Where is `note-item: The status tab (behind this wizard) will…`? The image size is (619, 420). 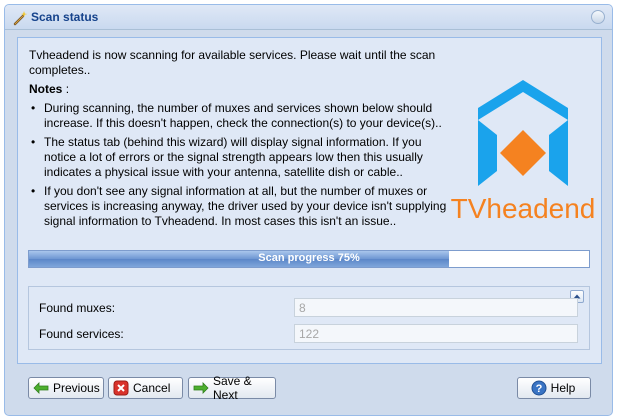 note-item: The status tab (behind this wizard) will… is located at coordinates (239, 157).